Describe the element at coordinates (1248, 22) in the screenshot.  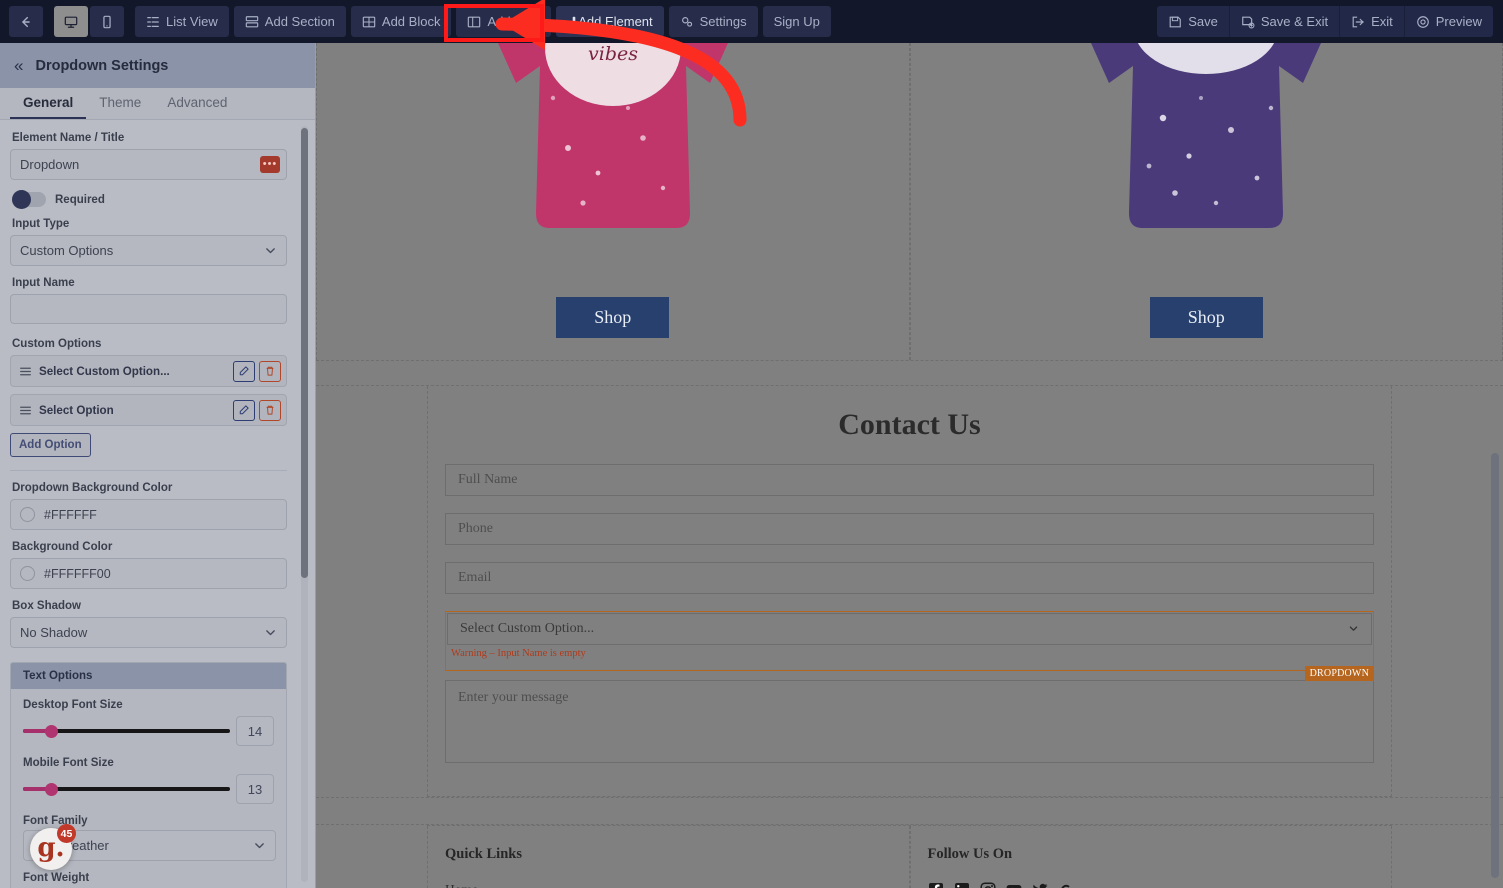
I see `save-exit-icon` at that location.